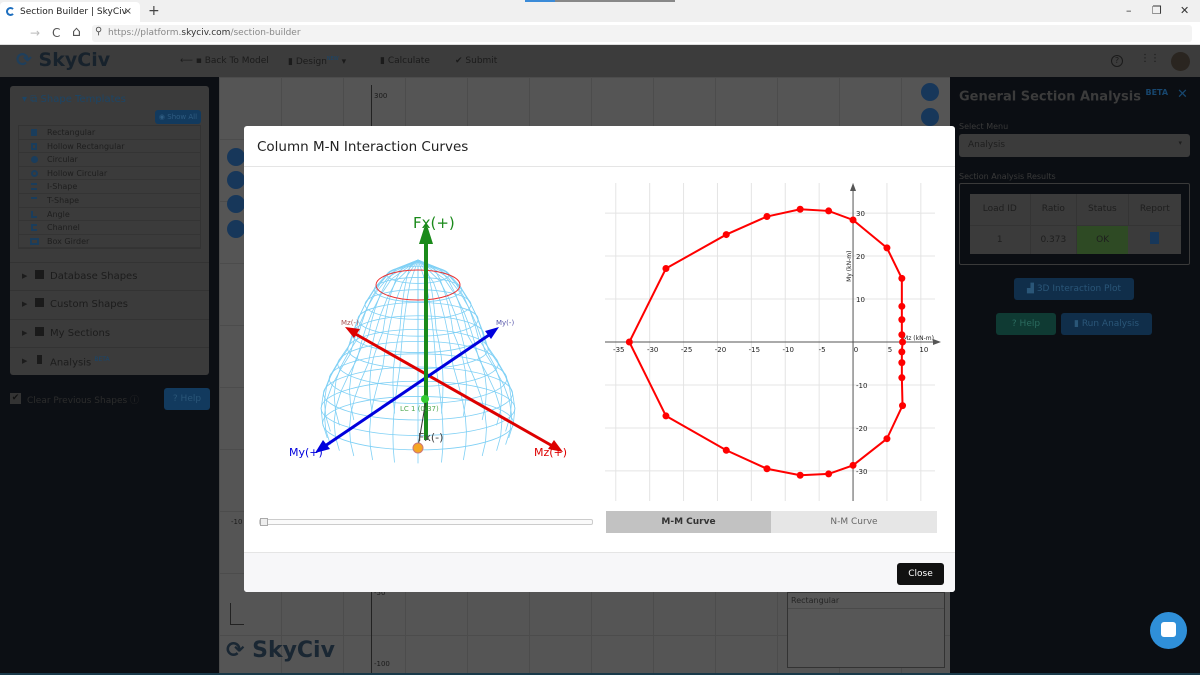  What do you see at coordinates (77, 173) in the screenshot?
I see `shape-label: Hollow Circular` at bounding box center [77, 173].